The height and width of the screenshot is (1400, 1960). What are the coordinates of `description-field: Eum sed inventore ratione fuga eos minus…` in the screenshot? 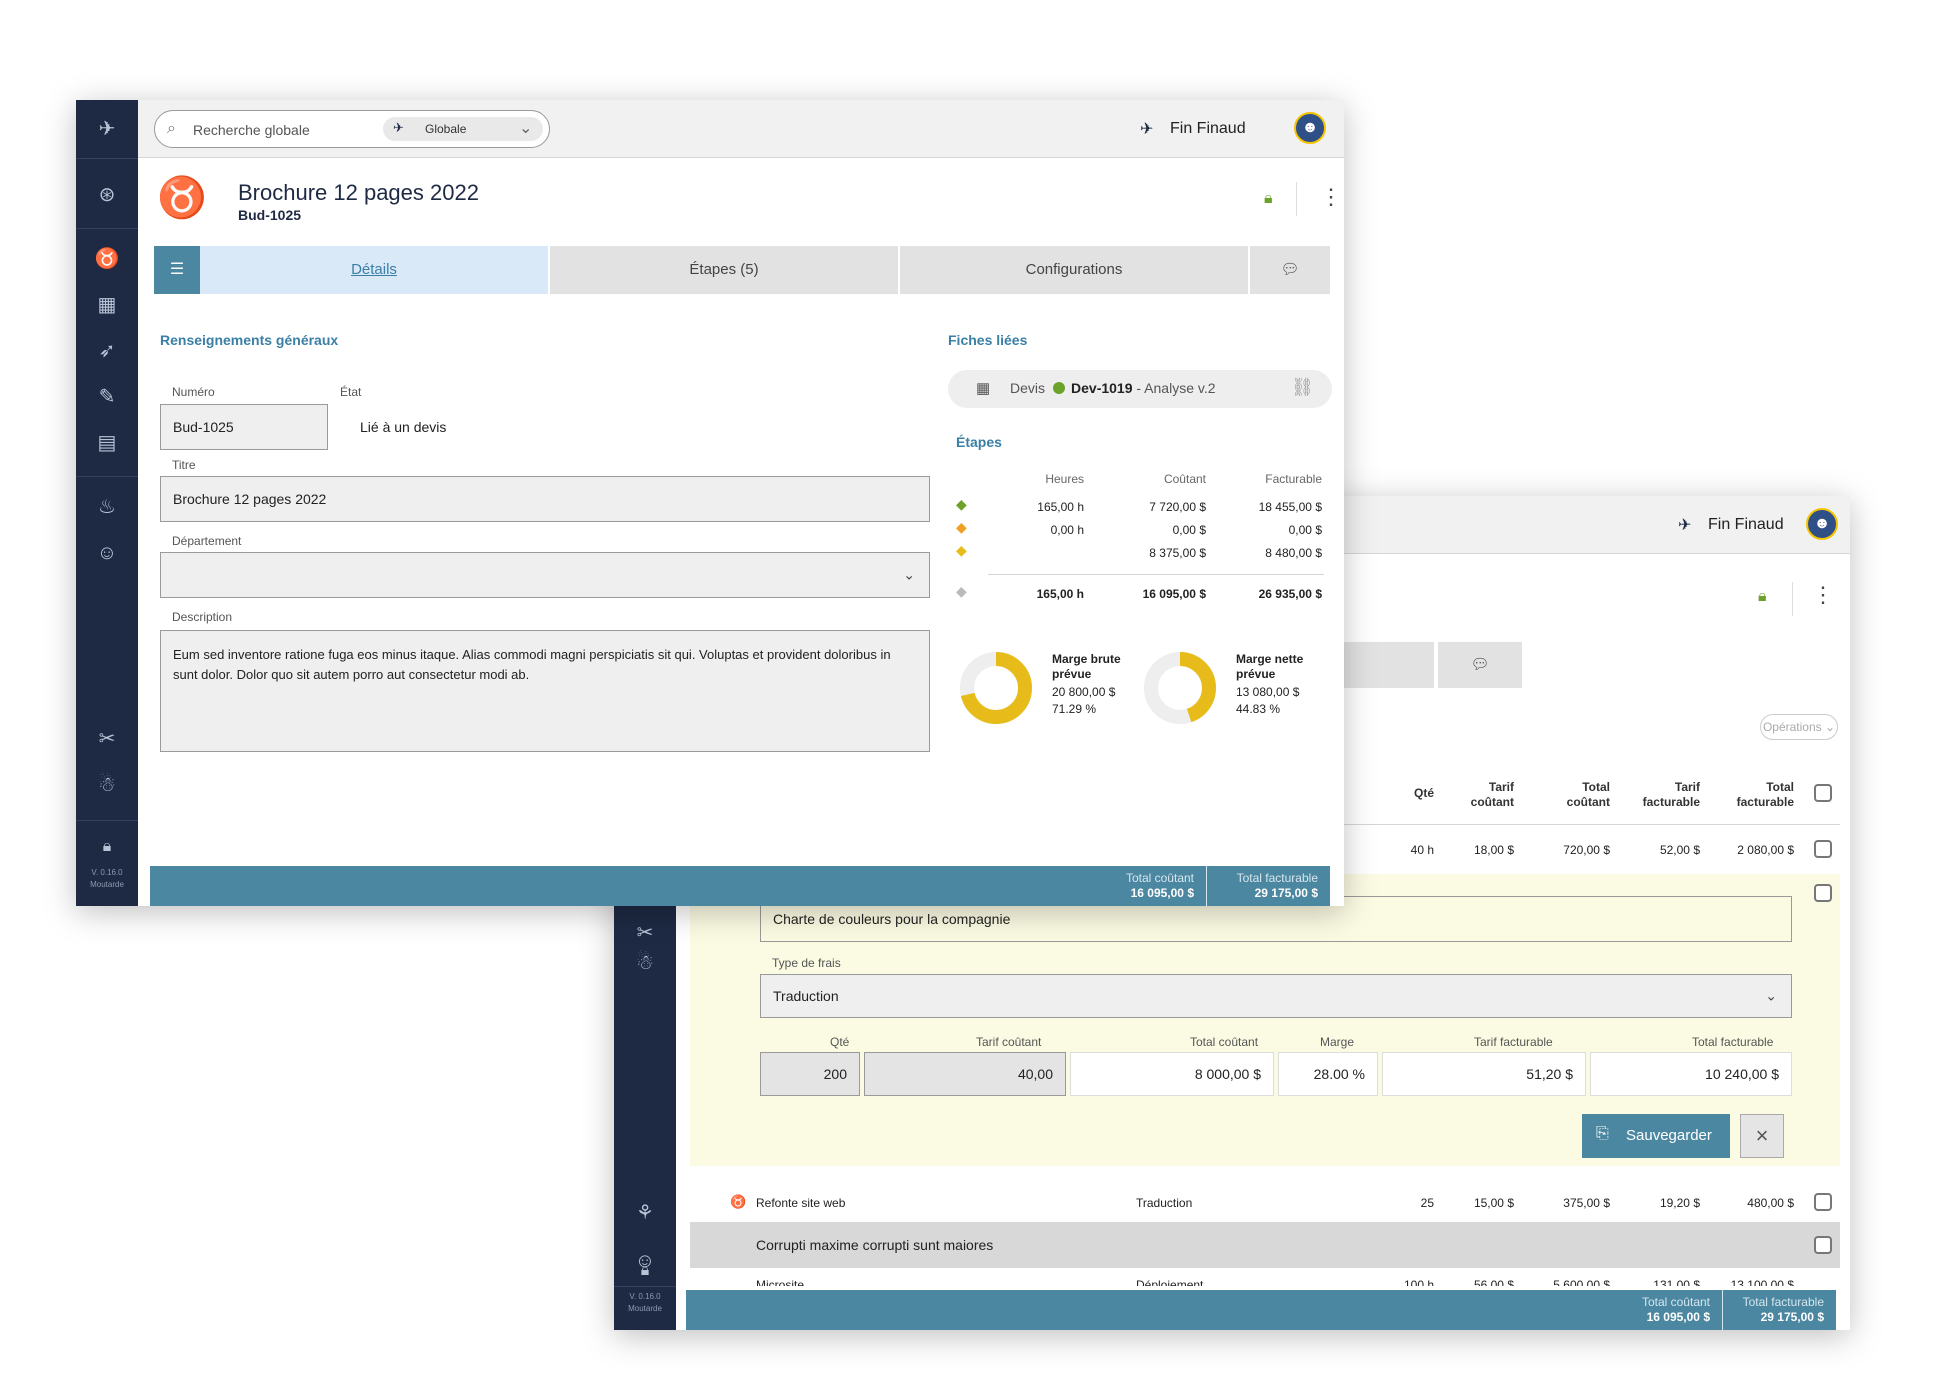 It's located at (545, 691).